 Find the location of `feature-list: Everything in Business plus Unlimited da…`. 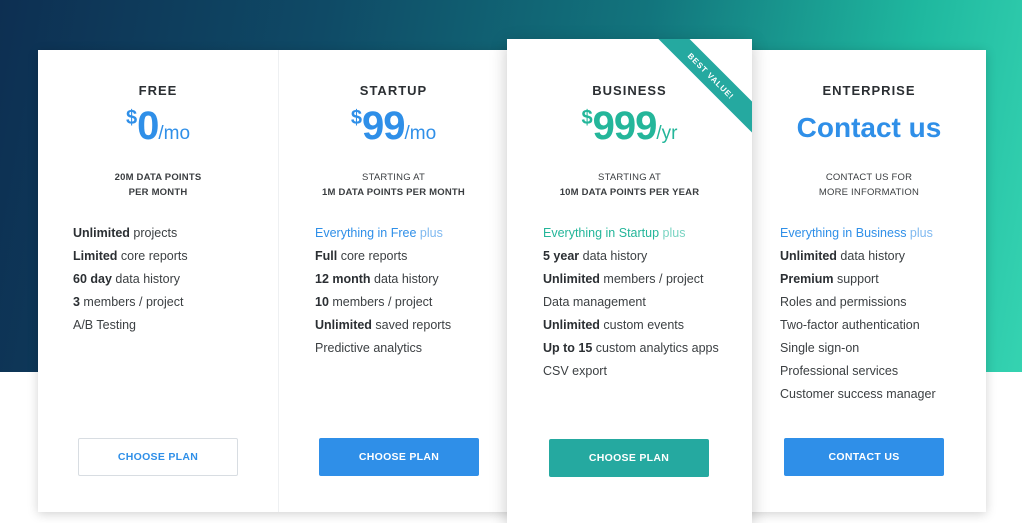

feature-list: Everything in Business plus Unlimited da… is located at coordinates (858, 314).